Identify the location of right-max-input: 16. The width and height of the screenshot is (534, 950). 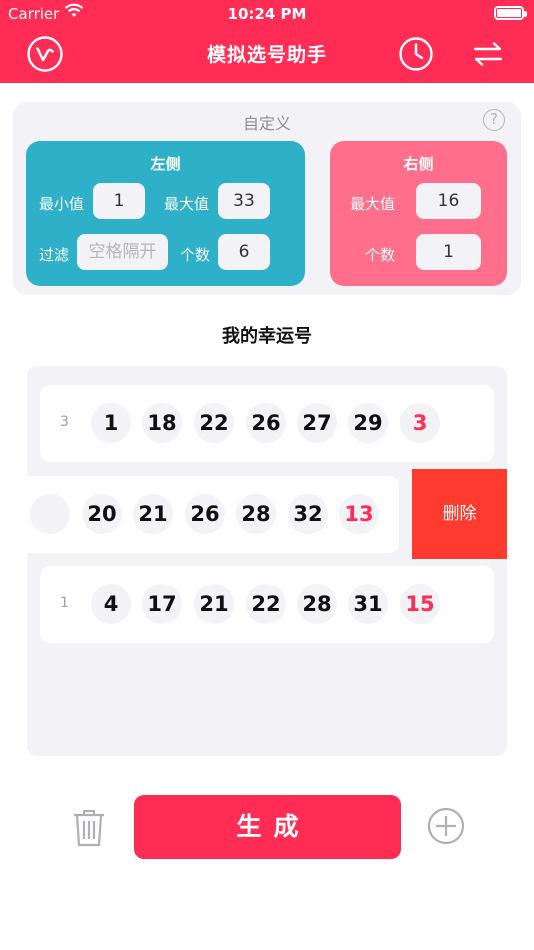
(448, 201).